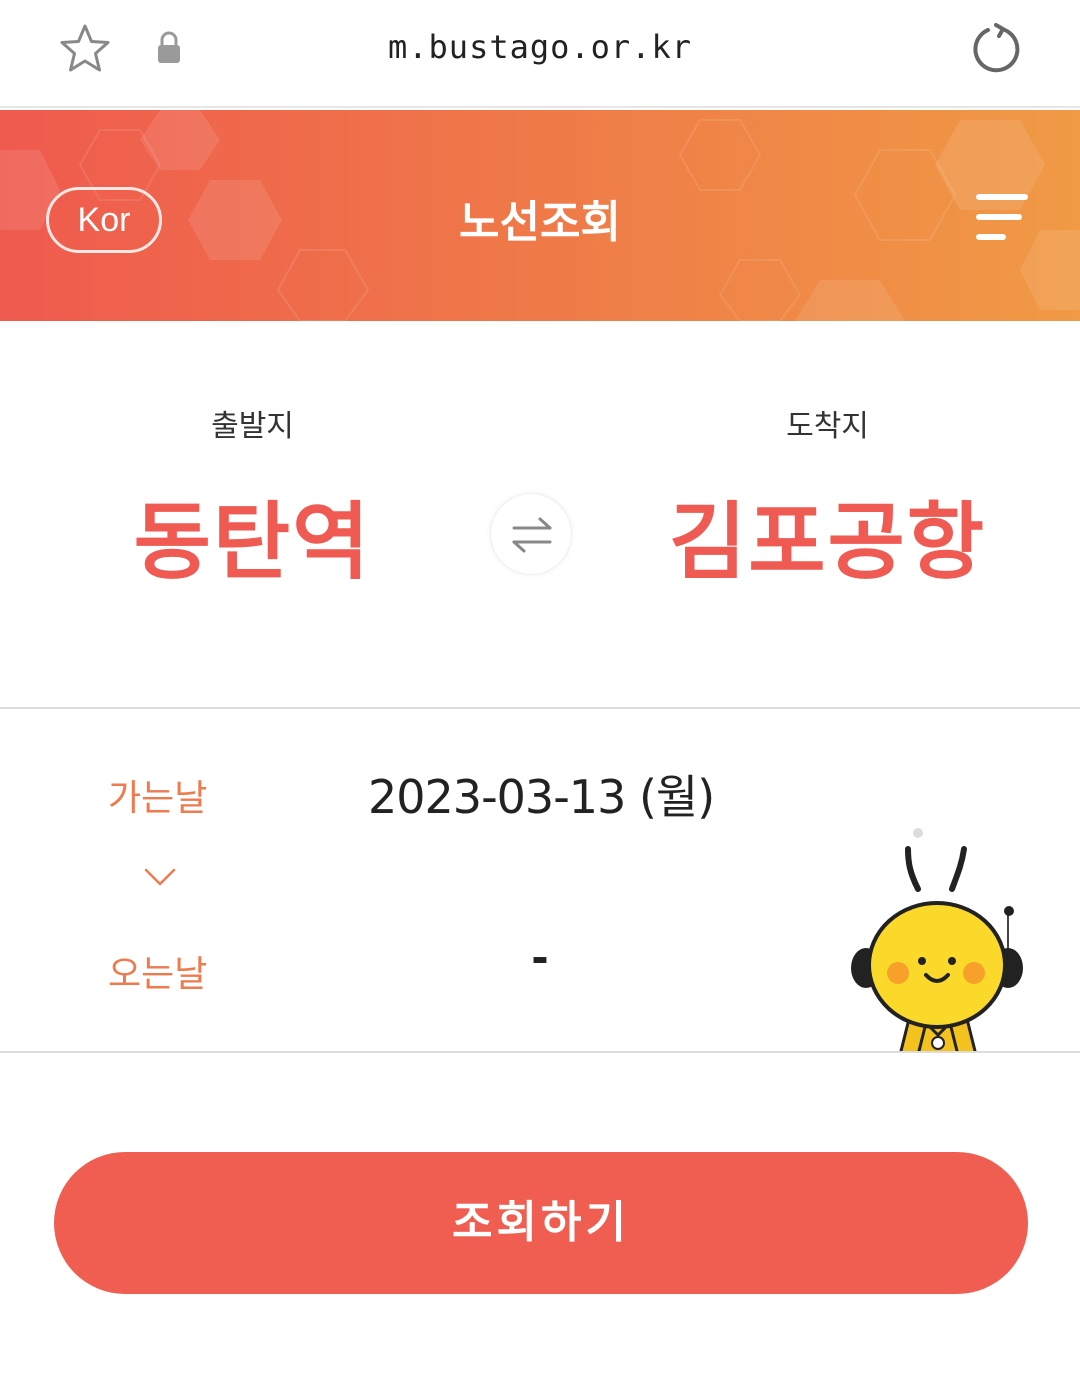 The width and height of the screenshot is (1080, 1377). I want to click on departure-label: 출발지, so click(252, 426).